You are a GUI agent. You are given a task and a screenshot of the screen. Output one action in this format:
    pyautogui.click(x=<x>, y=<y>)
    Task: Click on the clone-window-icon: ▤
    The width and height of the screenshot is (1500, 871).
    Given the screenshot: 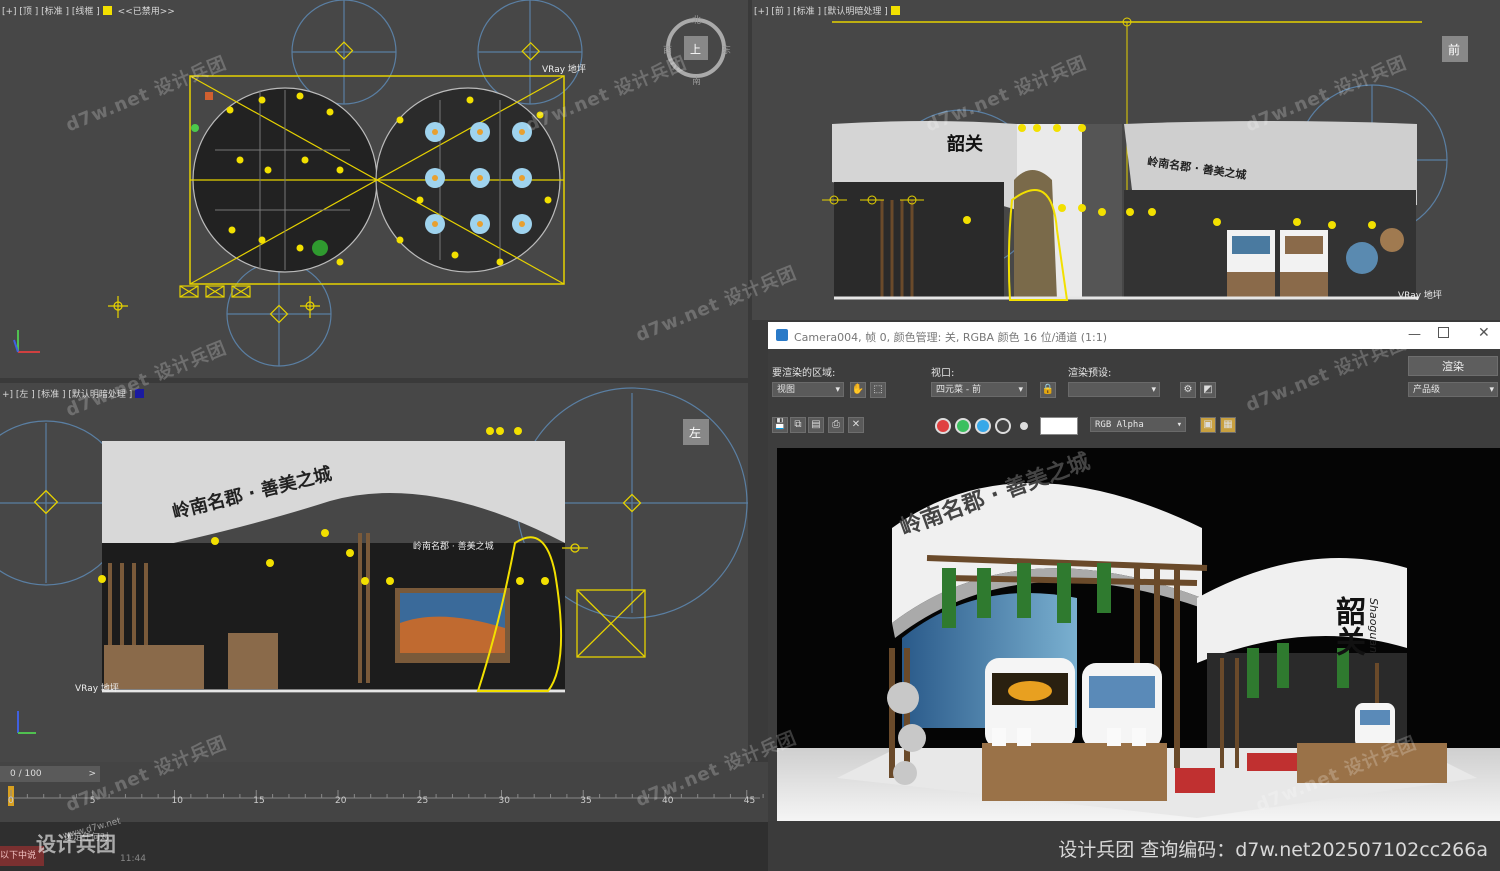 What is the action you would take?
    pyautogui.click(x=816, y=425)
    